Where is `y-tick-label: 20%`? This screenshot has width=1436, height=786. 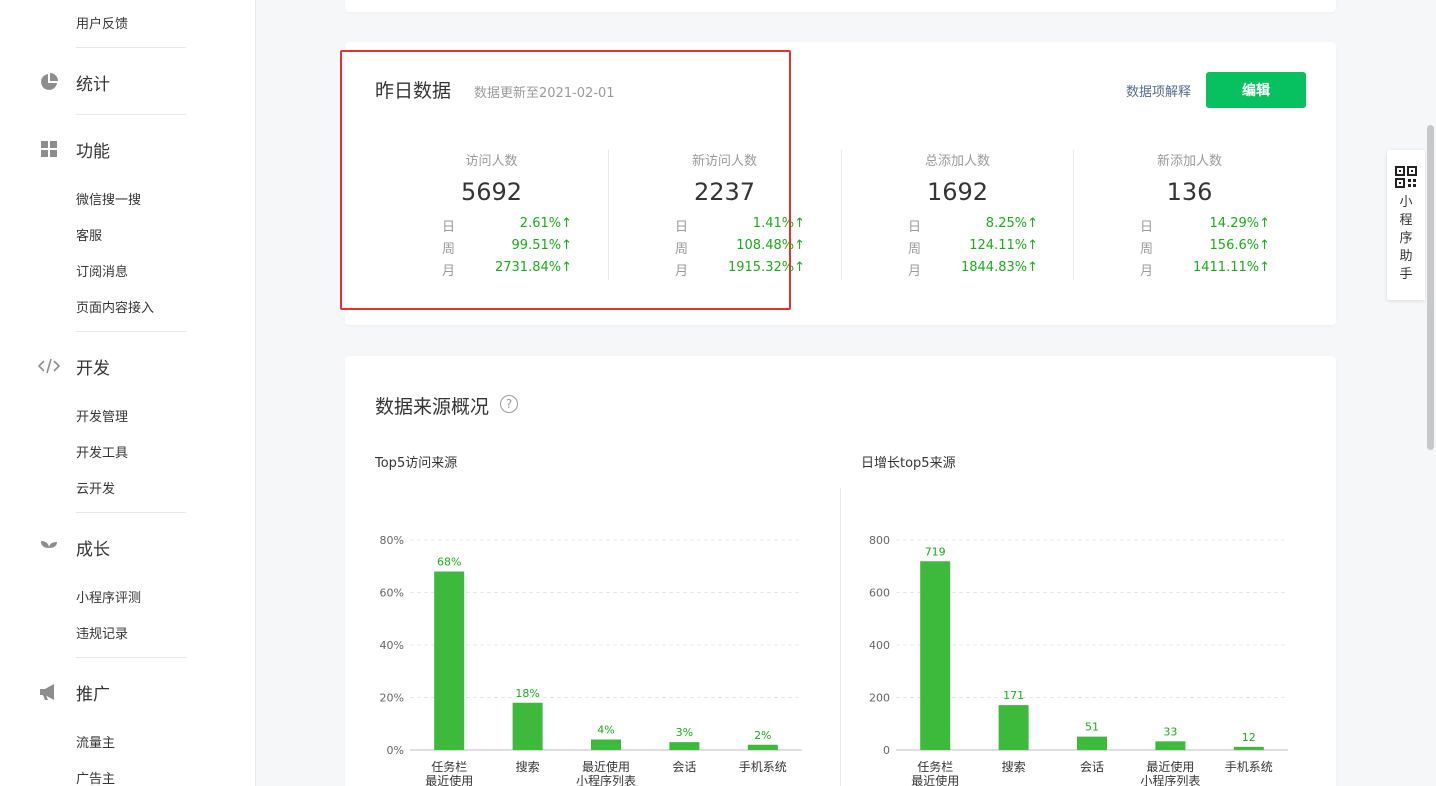 y-tick-label: 20% is located at coordinates (392, 698).